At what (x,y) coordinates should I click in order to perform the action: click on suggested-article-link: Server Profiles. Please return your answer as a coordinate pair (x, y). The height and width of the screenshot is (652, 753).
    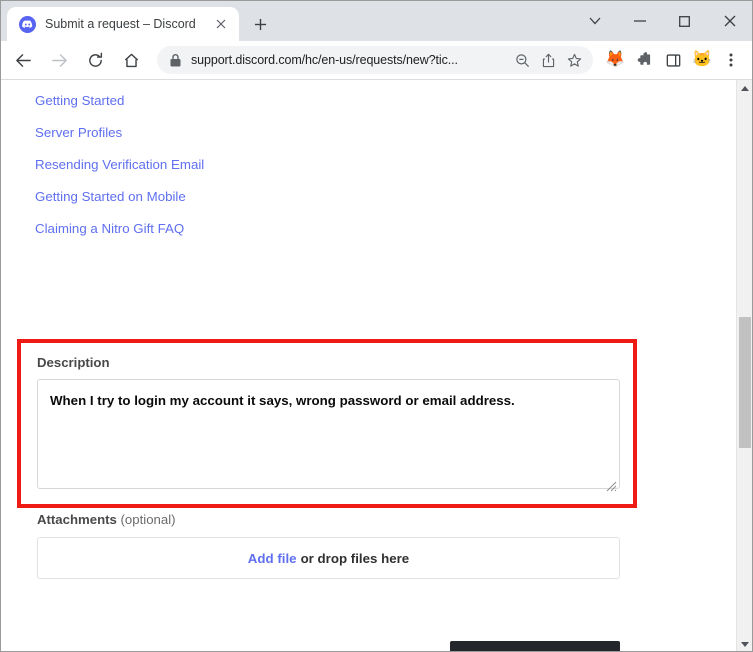
    Looking at the image, I should click on (78, 132).